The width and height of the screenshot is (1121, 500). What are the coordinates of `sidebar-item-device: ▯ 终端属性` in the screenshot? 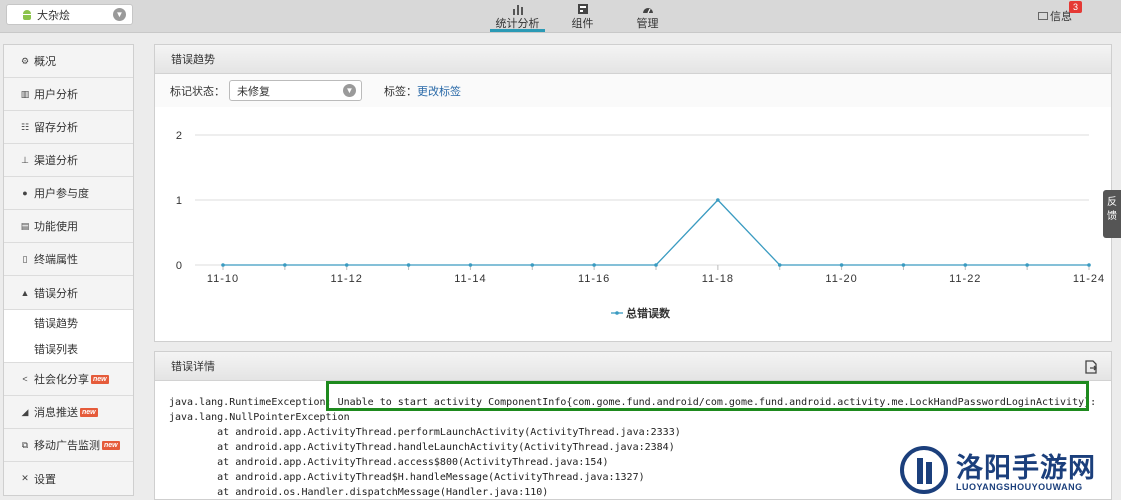 It's located at (68, 259).